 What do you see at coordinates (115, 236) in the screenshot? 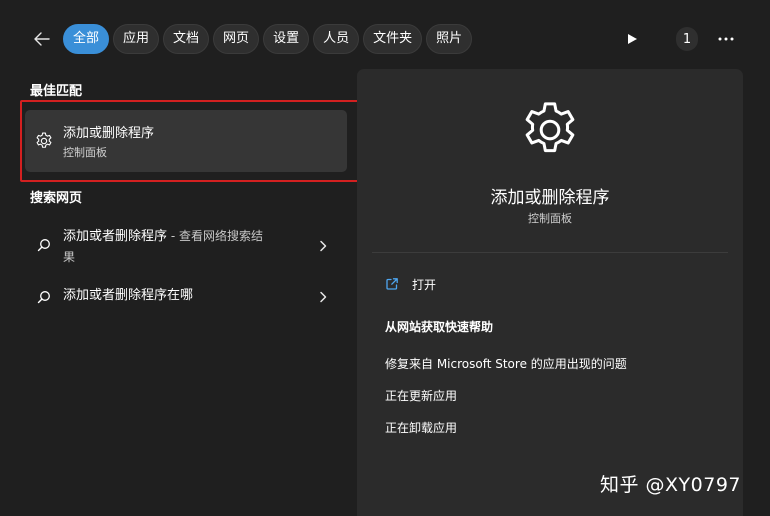
I see `web-result-query: 添加或者删除程序` at bounding box center [115, 236].